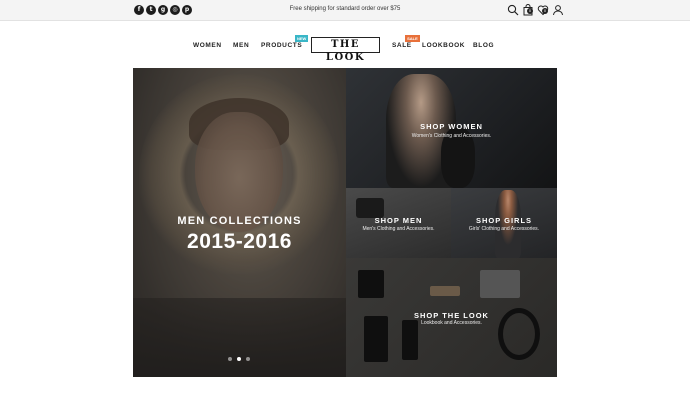 This screenshot has height=402, width=690. What do you see at coordinates (345, 50) in the screenshot?
I see `site-logo: THE LOOK` at bounding box center [345, 50].